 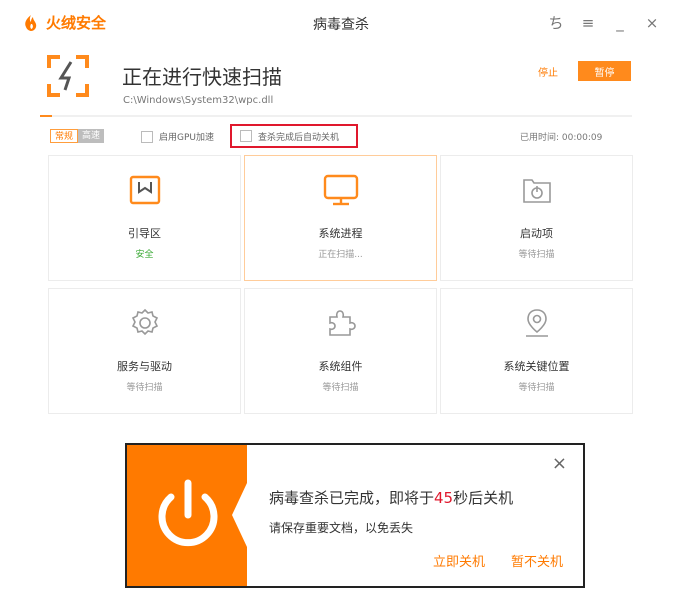 I want to click on elapsed-time: 已用时间: 00:00:09, so click(x=561, y=138).